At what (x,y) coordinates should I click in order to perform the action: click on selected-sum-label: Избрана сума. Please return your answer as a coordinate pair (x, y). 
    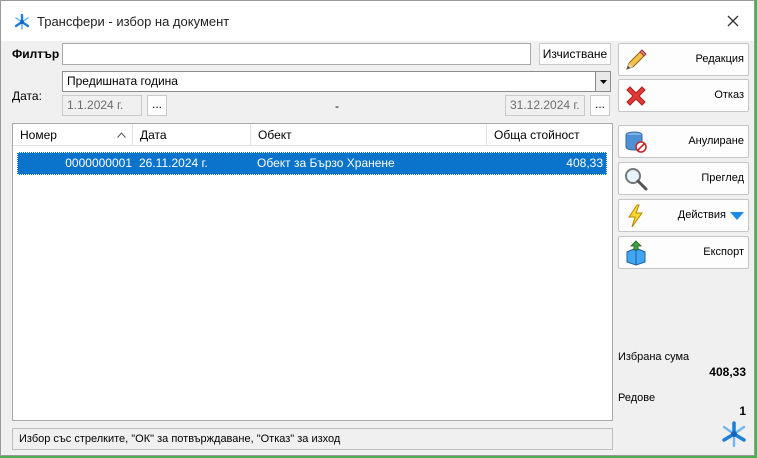
    Looking at the image, I should click on (654, 357).